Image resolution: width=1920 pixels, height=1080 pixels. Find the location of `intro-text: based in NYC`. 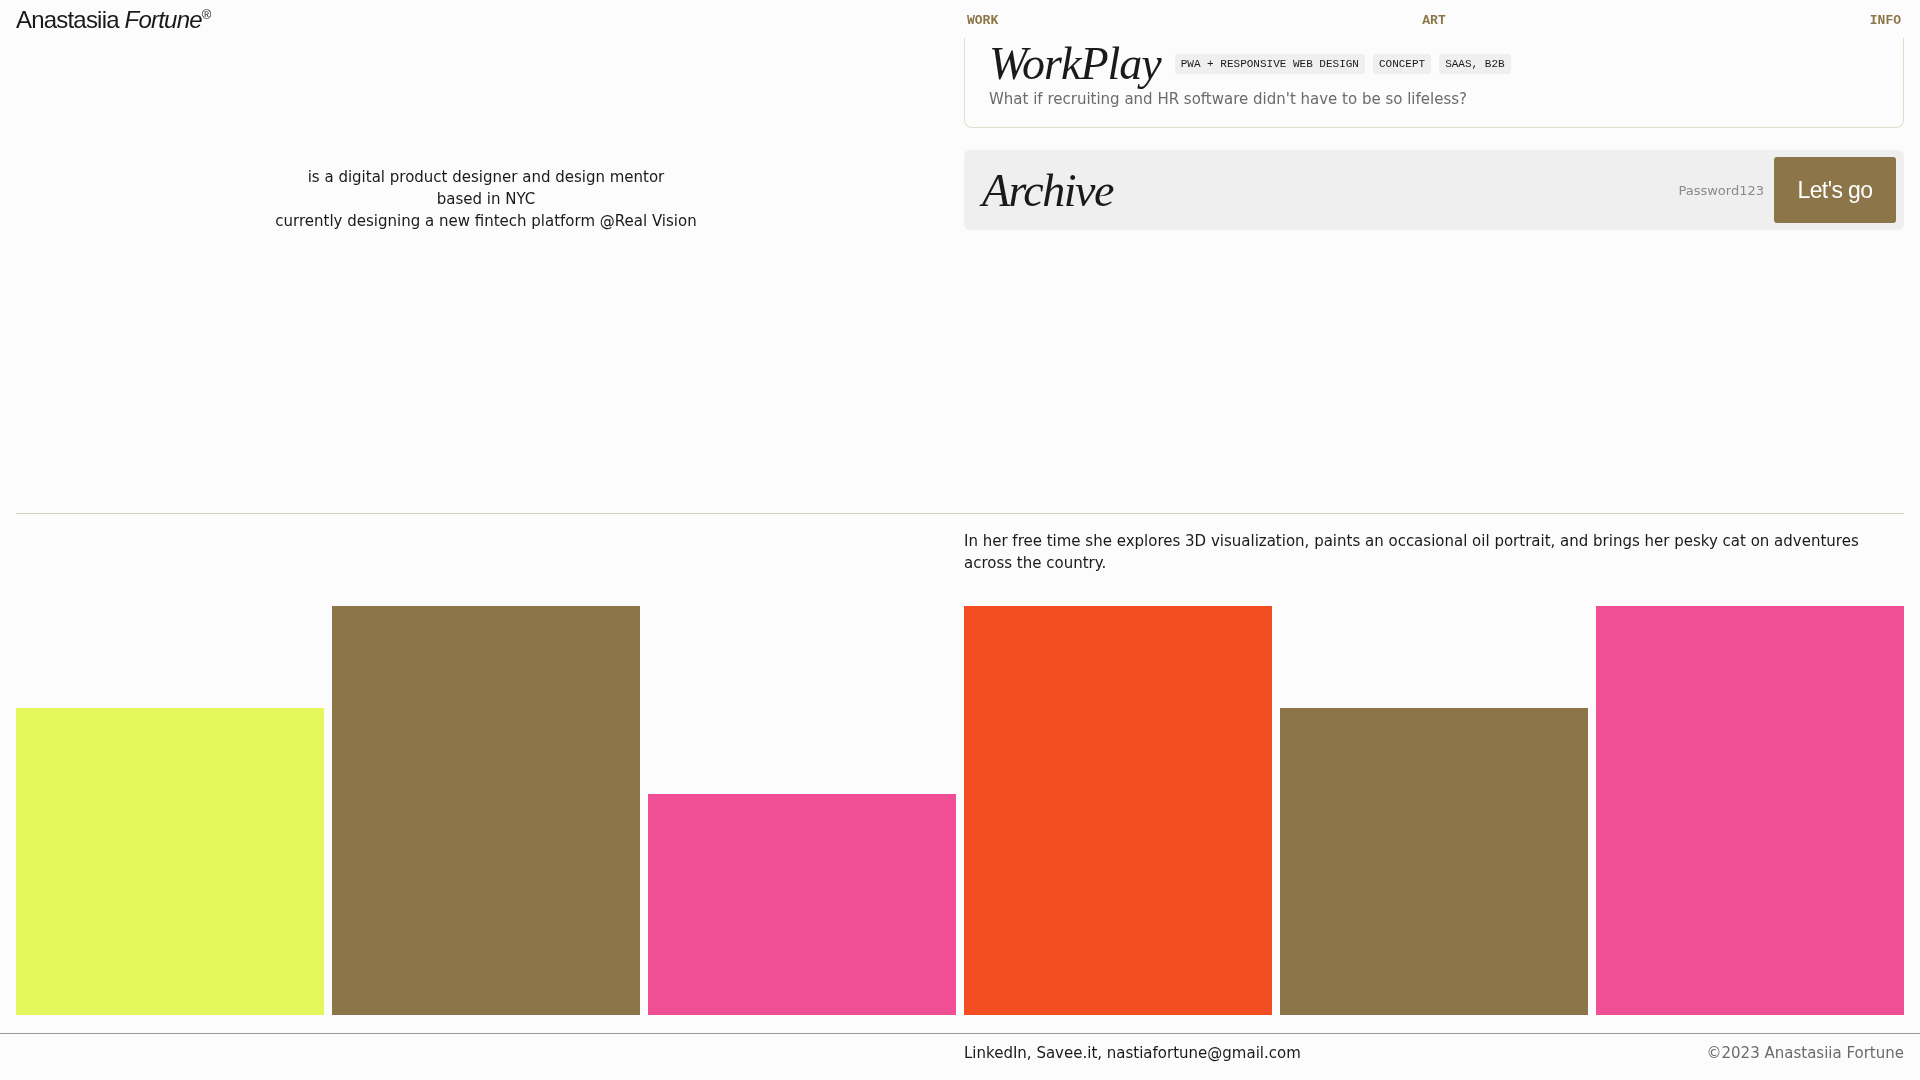

intro-text: based in NYC is located at coordinates (486, 199).